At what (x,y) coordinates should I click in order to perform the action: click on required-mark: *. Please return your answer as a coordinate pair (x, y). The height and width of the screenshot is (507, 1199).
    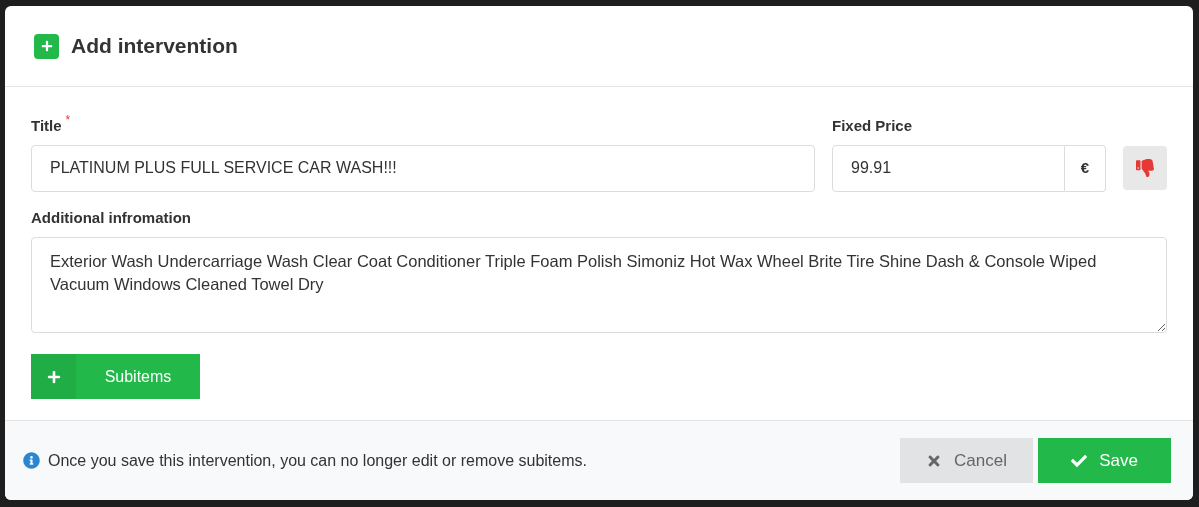
    Looking at the image, I should click on (68, 120).